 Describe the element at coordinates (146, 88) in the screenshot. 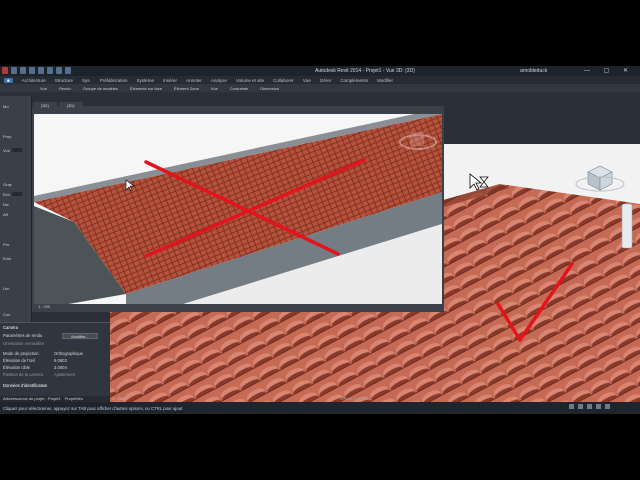

I see `ribbon-tool: Éléments sur face` at that location.